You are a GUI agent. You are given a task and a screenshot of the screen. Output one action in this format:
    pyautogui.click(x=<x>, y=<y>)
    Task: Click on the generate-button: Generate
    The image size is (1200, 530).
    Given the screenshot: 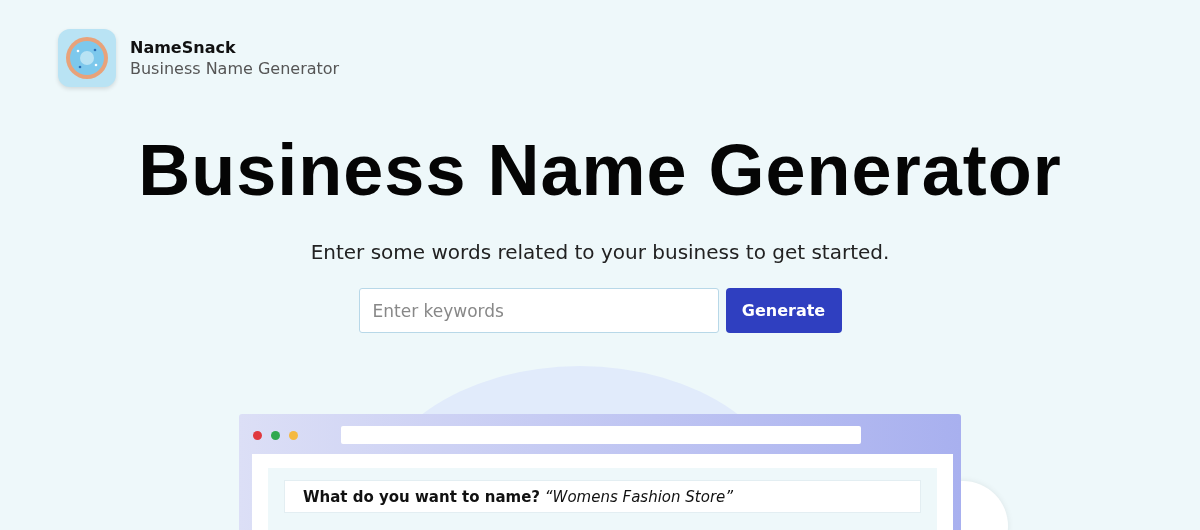 What is the action you would take?
    pyautogui.click(x=783, y=311)
    